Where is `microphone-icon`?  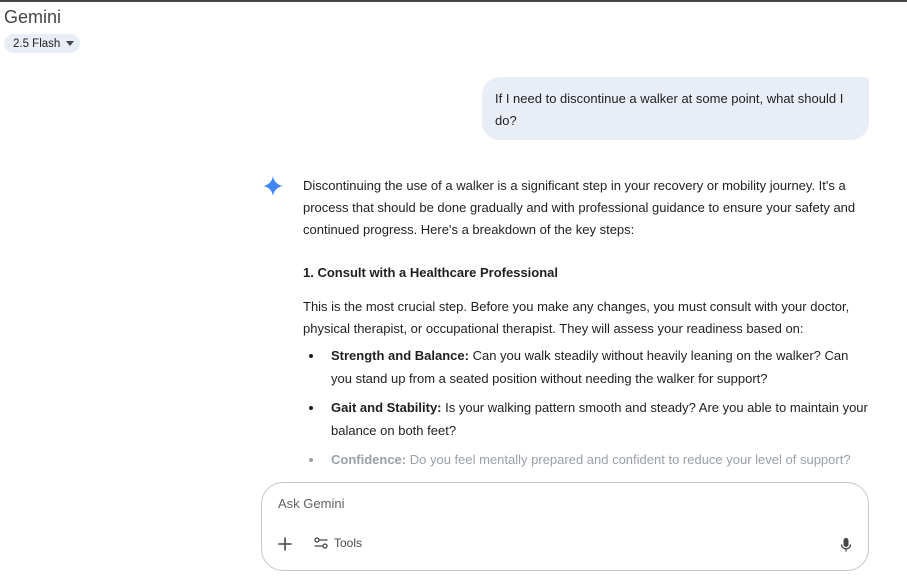
microphone-icon is located at coordinates (846, 545).